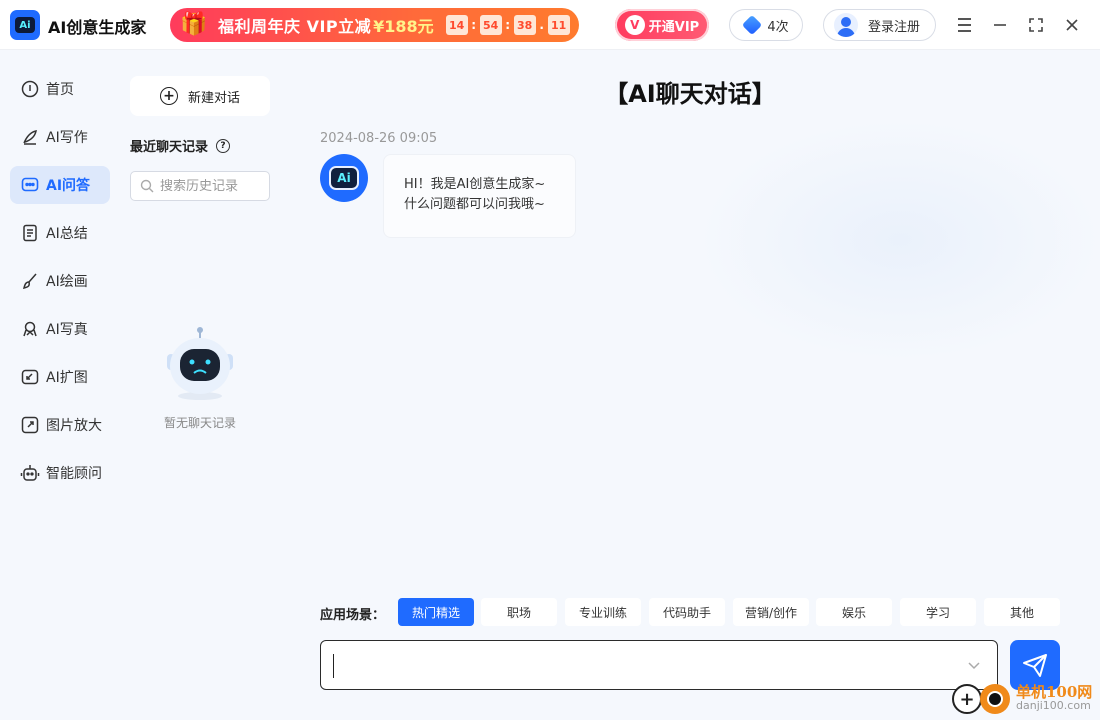 This screenshot has width=1100, height=720. What do you see at coordinates (1036, 25) in the screenshot?
I see `maximize-icon` at bounding box center [1036, 25].